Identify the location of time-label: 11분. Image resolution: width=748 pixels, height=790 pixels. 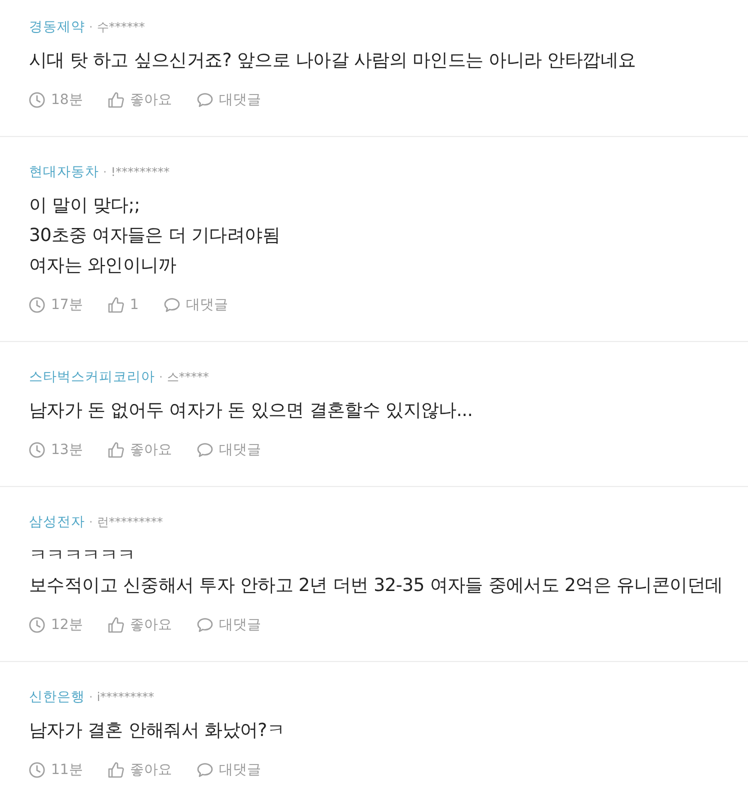
(67, 770).